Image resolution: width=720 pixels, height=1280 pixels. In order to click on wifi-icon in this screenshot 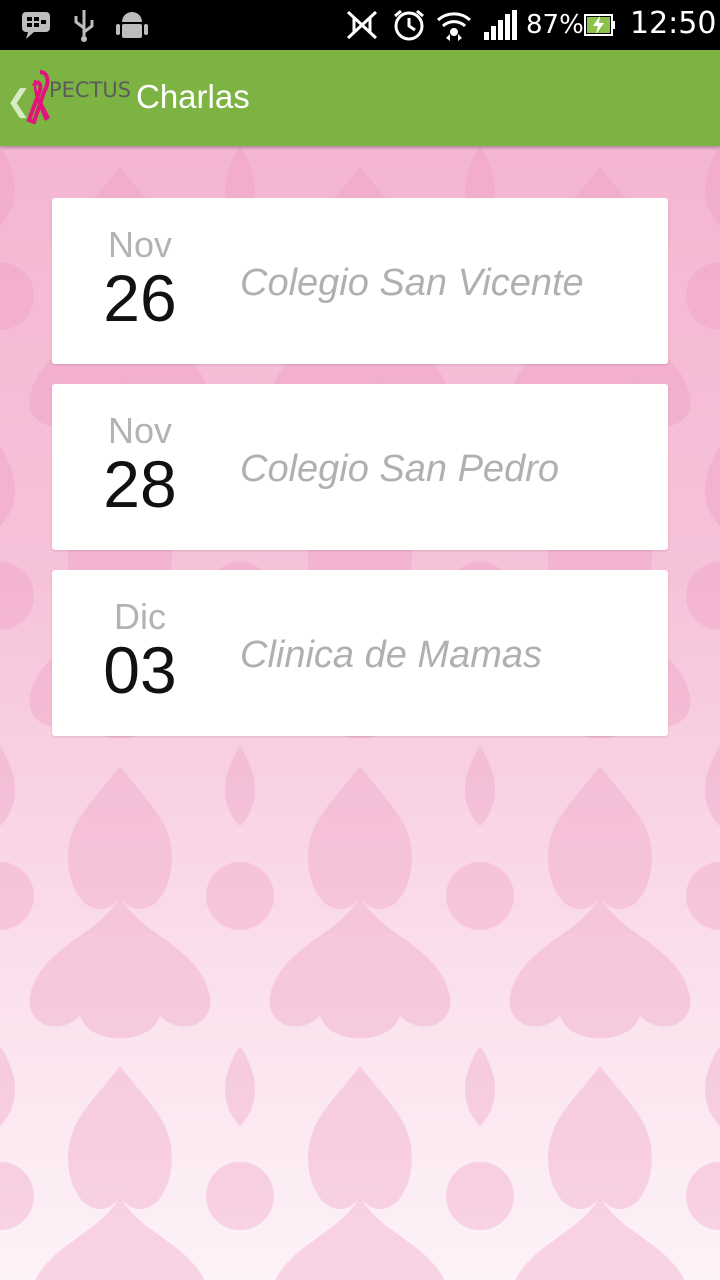, I will do `click(454, 26)`.